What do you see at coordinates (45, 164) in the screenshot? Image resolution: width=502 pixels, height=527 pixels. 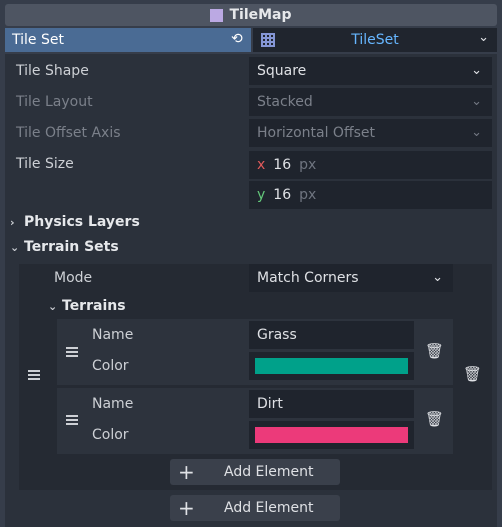 I see `tile-size-label: Tile Size` at bounding box center [45, 164].